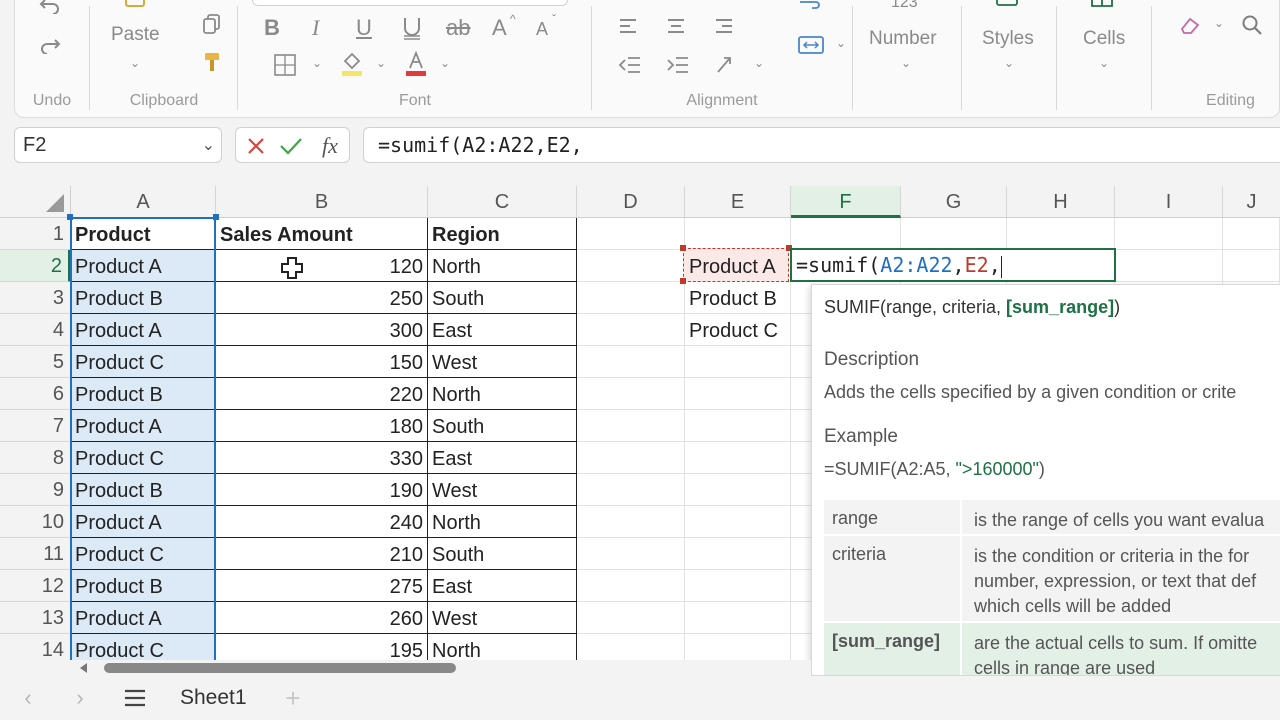  What do you see at coordinates (322, 426) in the screenshot?
I see `cell-sales: 180` at bounding box center [322, 426].